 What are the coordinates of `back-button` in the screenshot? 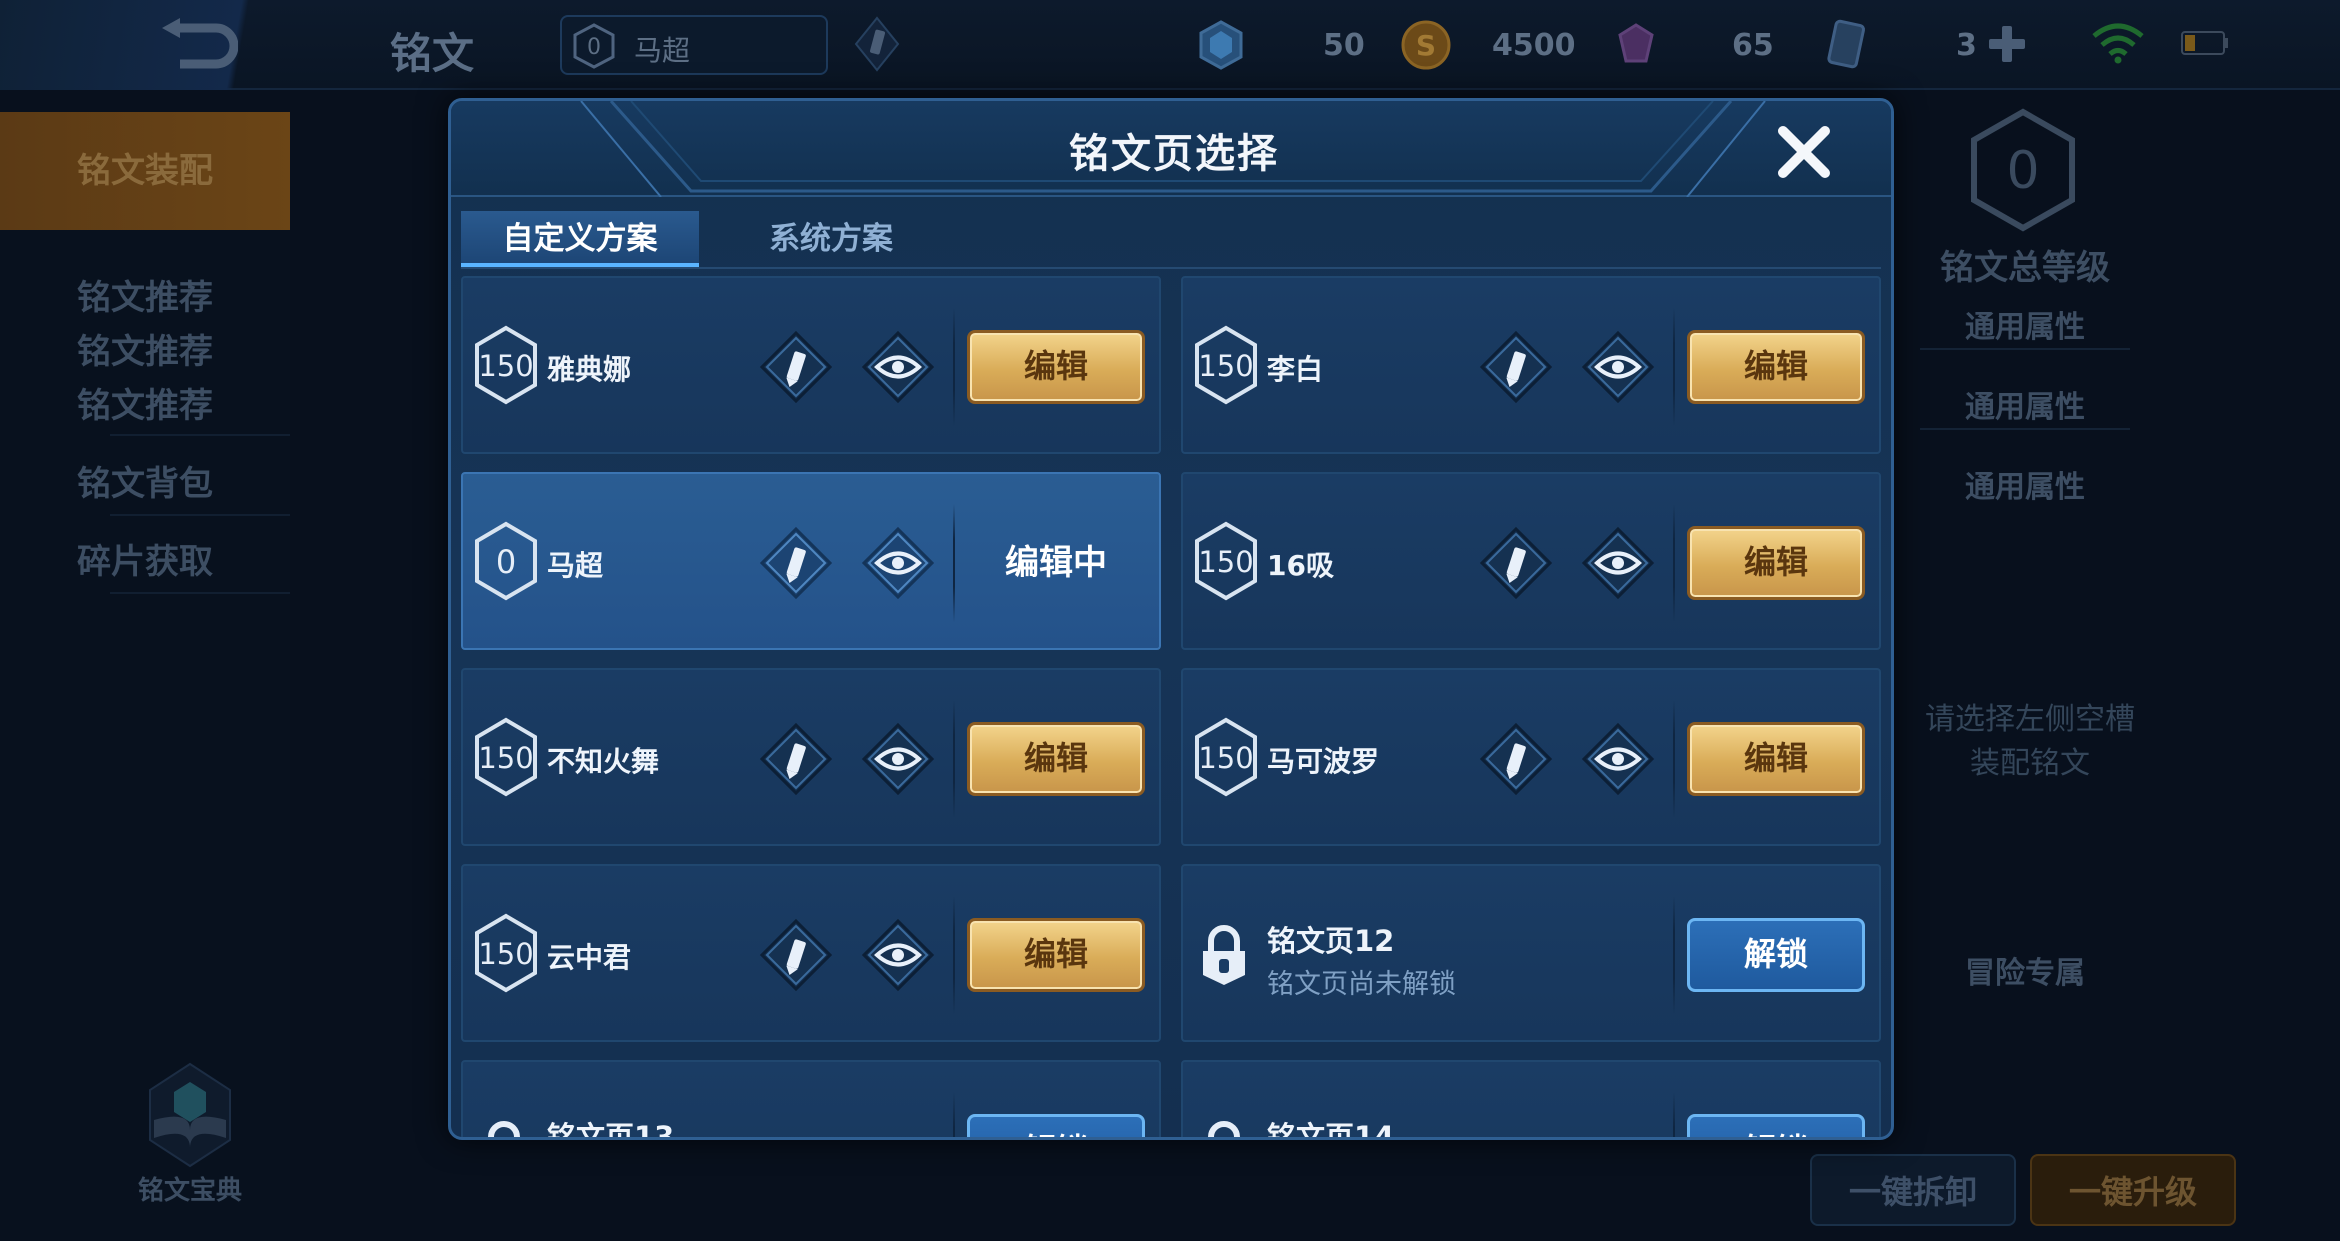 It's located at (165, 45).